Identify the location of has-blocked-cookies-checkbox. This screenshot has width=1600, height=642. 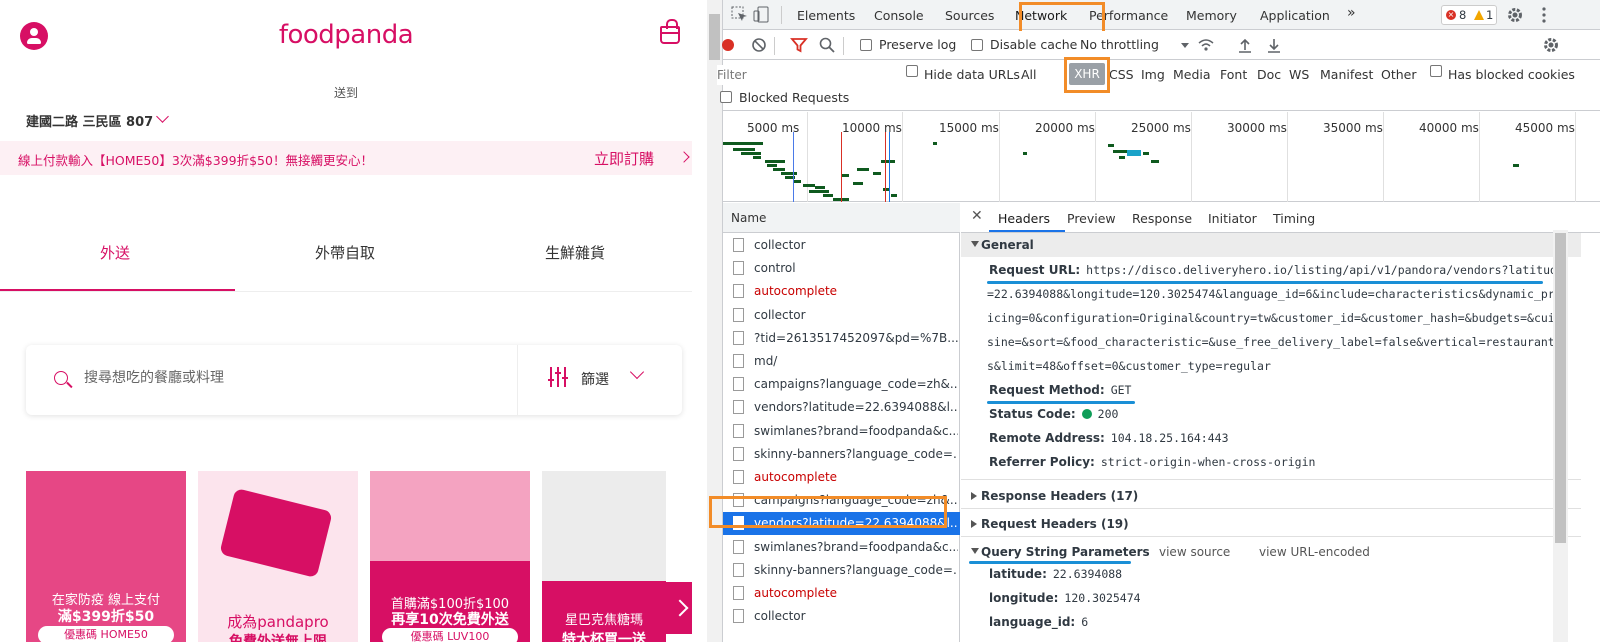
(1436, 71).